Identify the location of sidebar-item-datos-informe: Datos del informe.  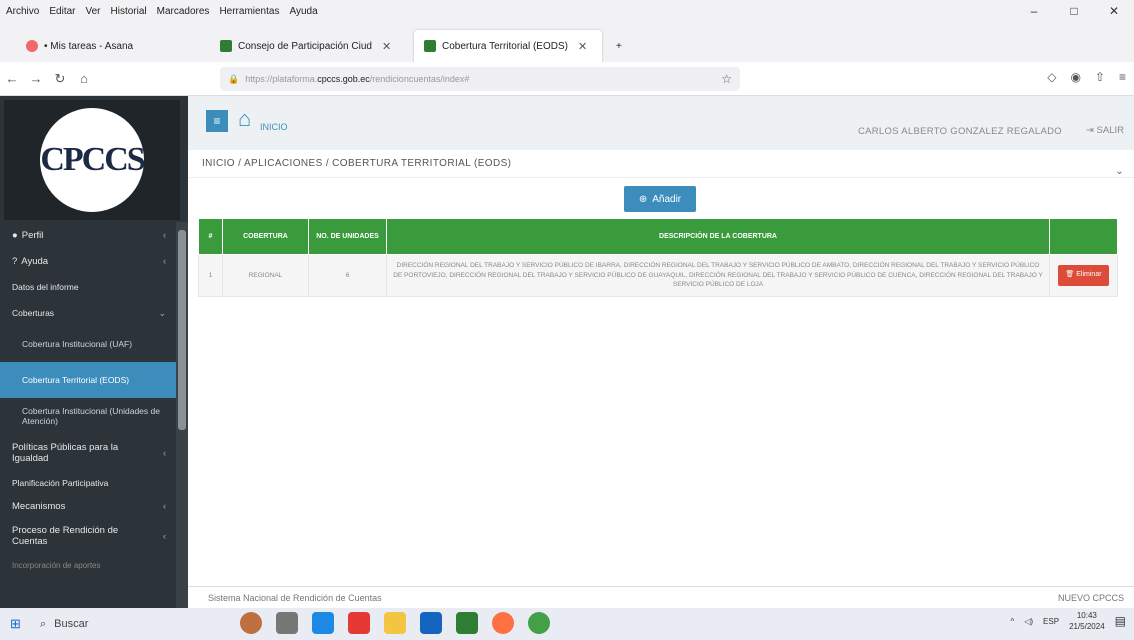
(88, 287).